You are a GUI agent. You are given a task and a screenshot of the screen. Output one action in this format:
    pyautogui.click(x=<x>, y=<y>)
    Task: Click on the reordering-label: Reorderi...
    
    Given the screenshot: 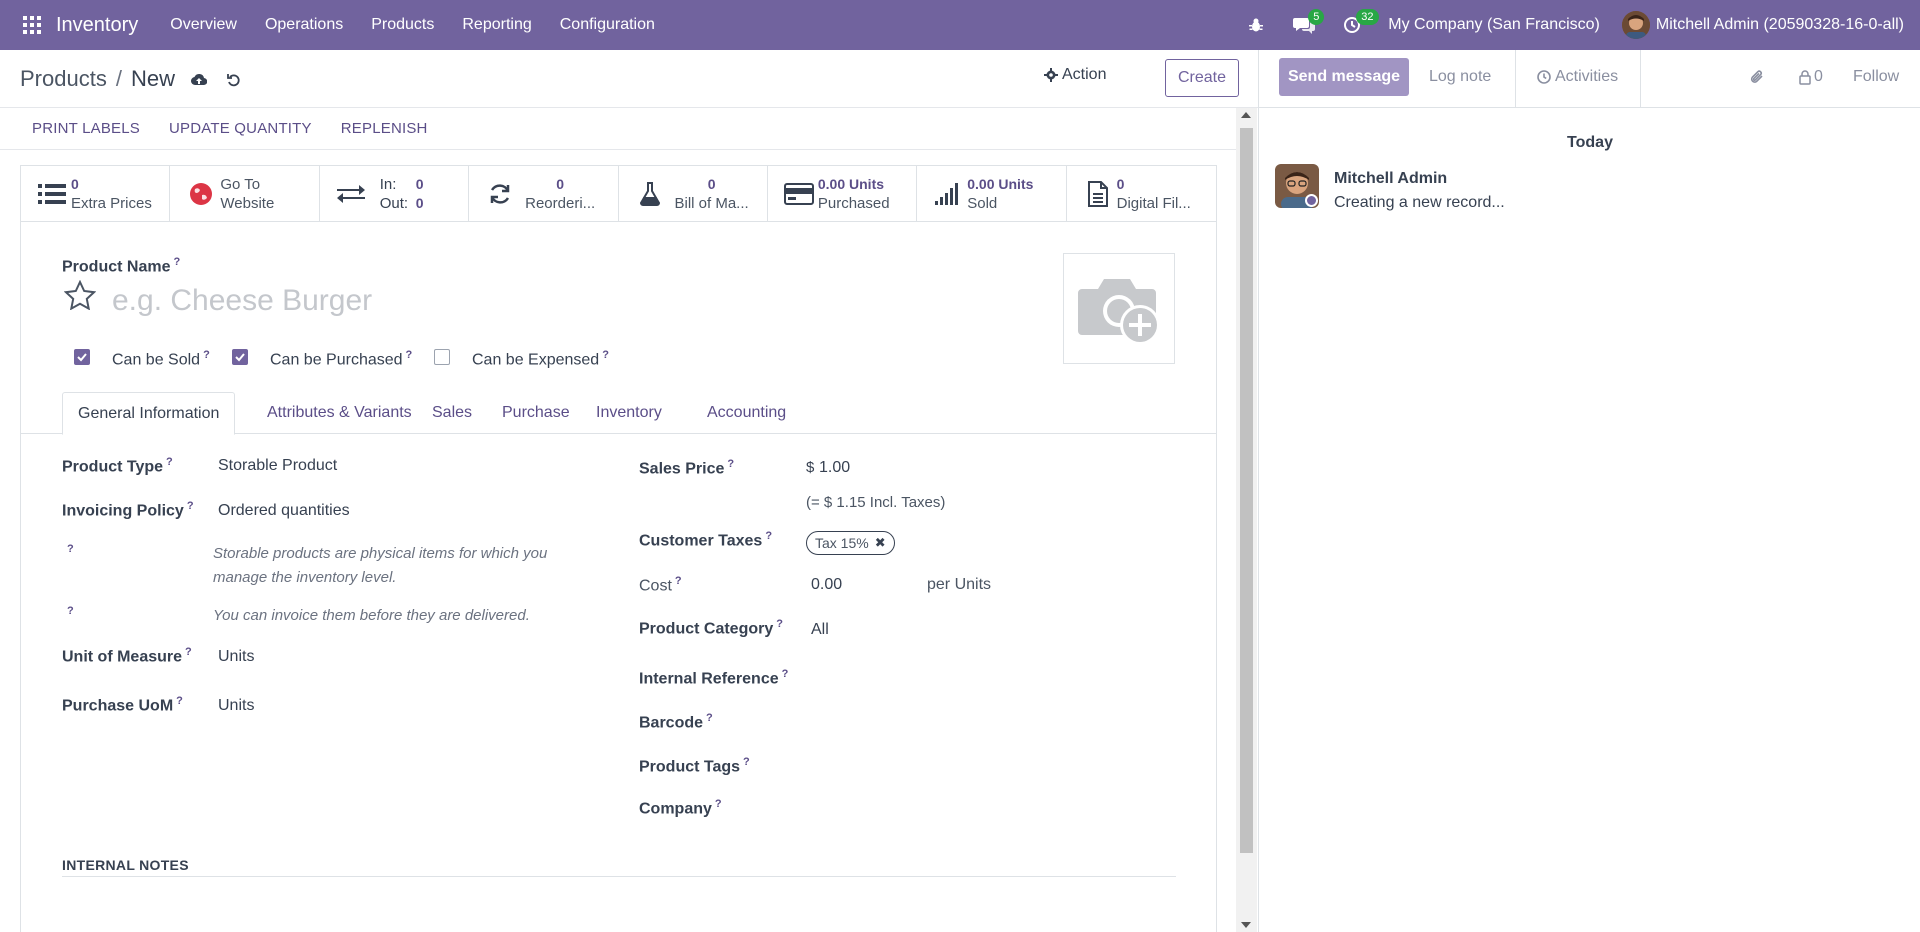 What is the action you would take?
    pyautogui.click(x=560, y=203)
    